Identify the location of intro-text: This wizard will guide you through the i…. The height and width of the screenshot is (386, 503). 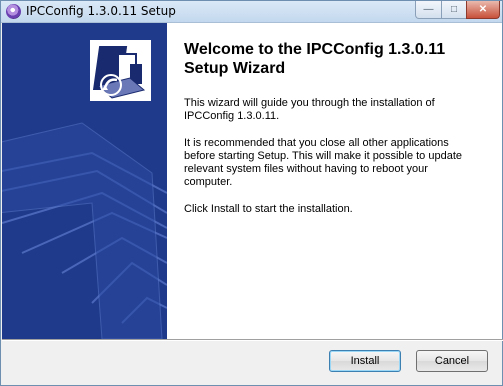
(309, 109).